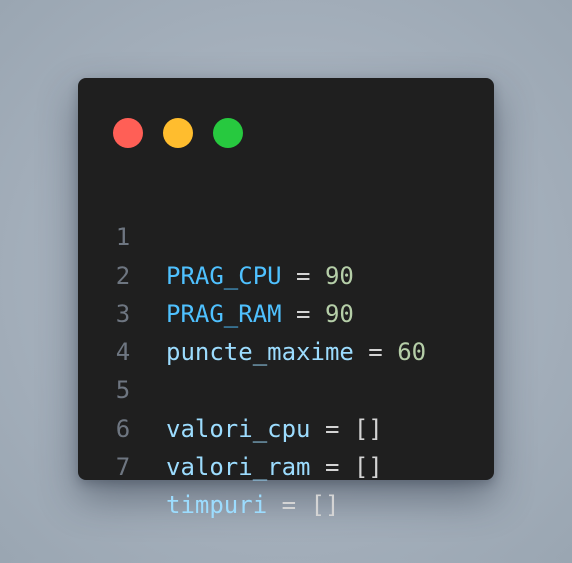  Describe the element at coordinates (123, 467) in the screenshot. I see `line-number: 7` at that location.